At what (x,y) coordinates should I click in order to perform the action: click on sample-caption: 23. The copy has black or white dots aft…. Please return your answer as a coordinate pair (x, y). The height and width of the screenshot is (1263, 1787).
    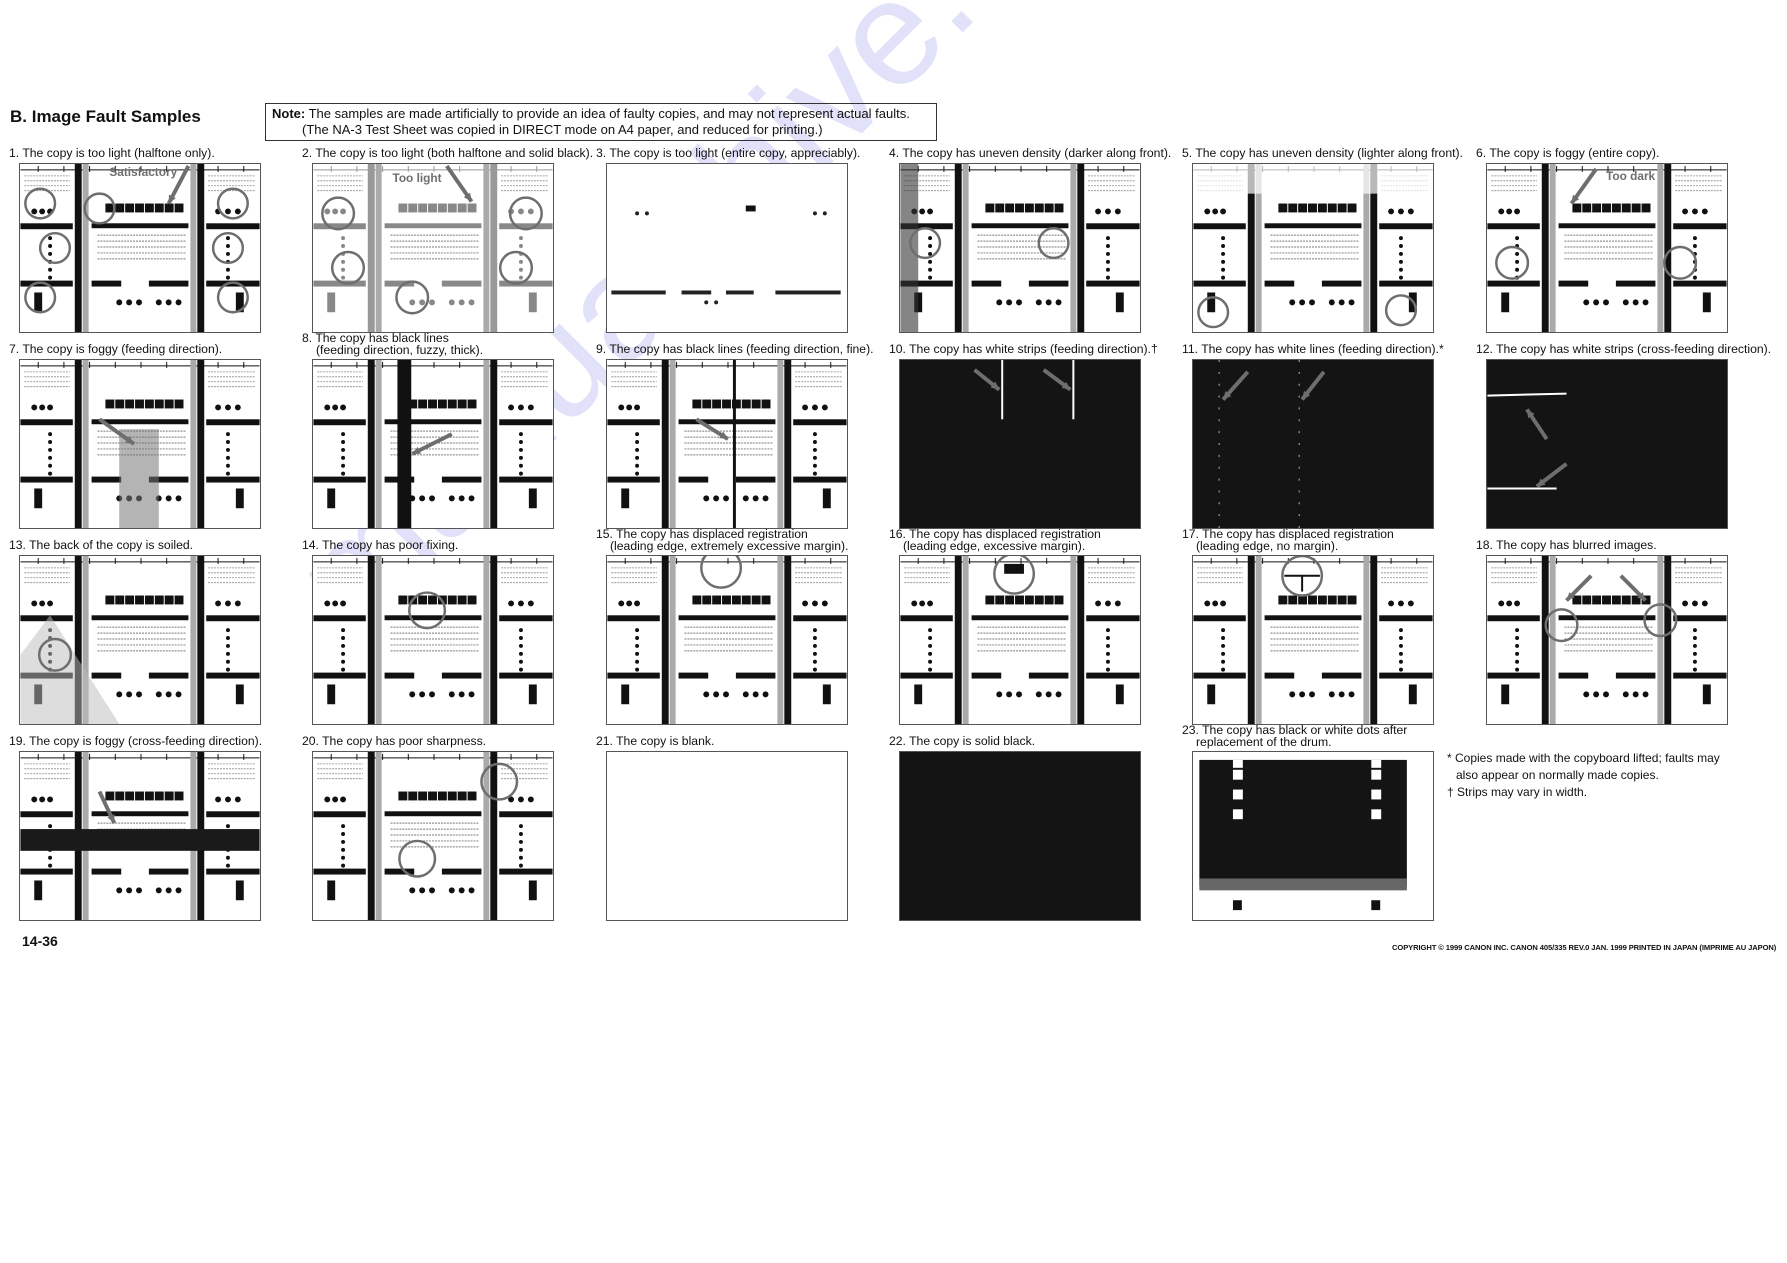
    Looking at the image, I should click on (1294, 736).